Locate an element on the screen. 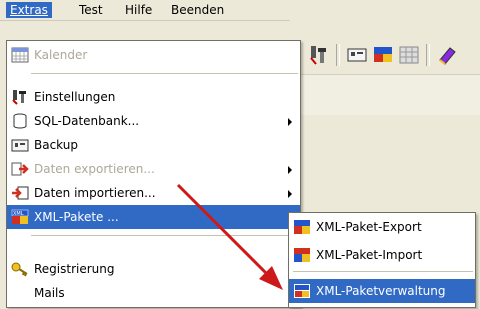 The image size is (480, 309). annotation-arrow-icon is located at coordinates (229, 236).